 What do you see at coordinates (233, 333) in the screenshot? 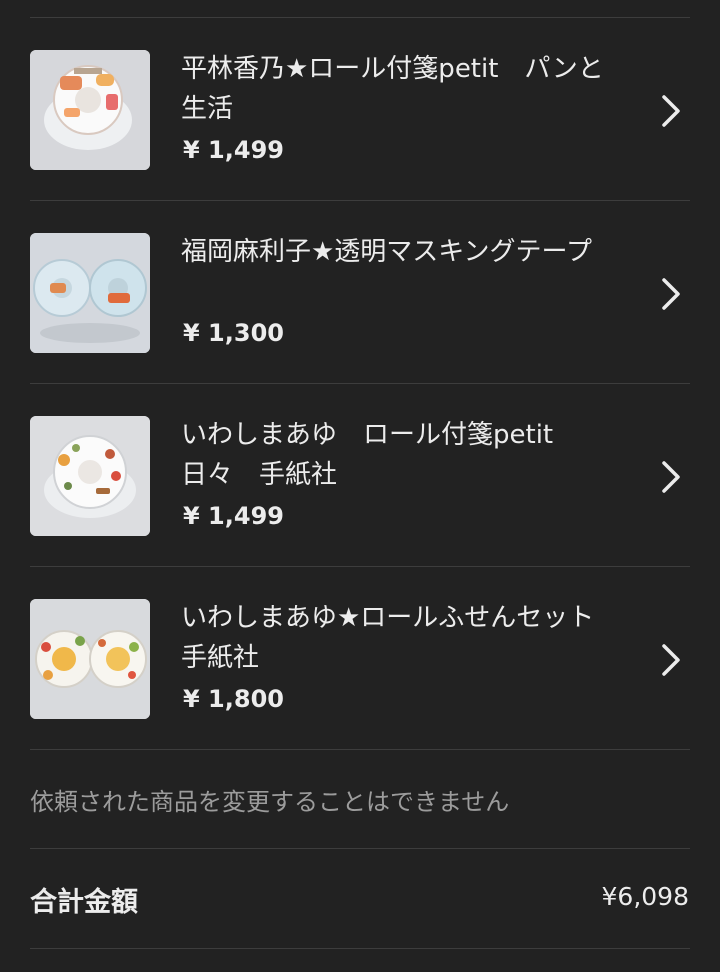
I see `item-price: ¥ 1,300` at bounding box center [233, 333].